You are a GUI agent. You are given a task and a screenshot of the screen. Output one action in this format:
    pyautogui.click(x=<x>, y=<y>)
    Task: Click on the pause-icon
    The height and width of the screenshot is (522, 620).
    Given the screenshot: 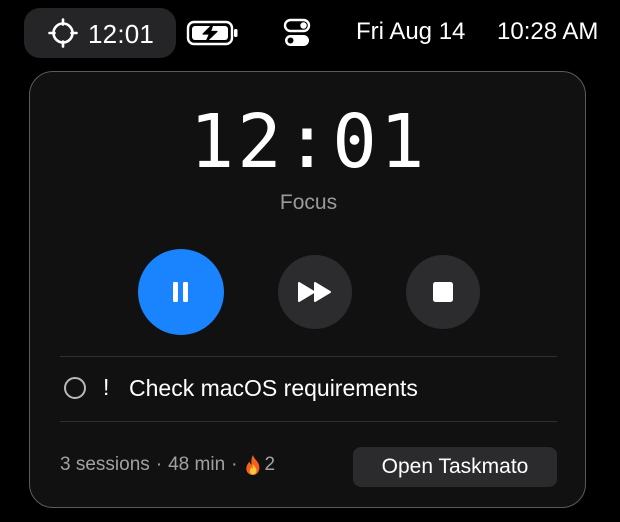 What is the action you would take?
    pyautogui.click(x=180, y=292)
    